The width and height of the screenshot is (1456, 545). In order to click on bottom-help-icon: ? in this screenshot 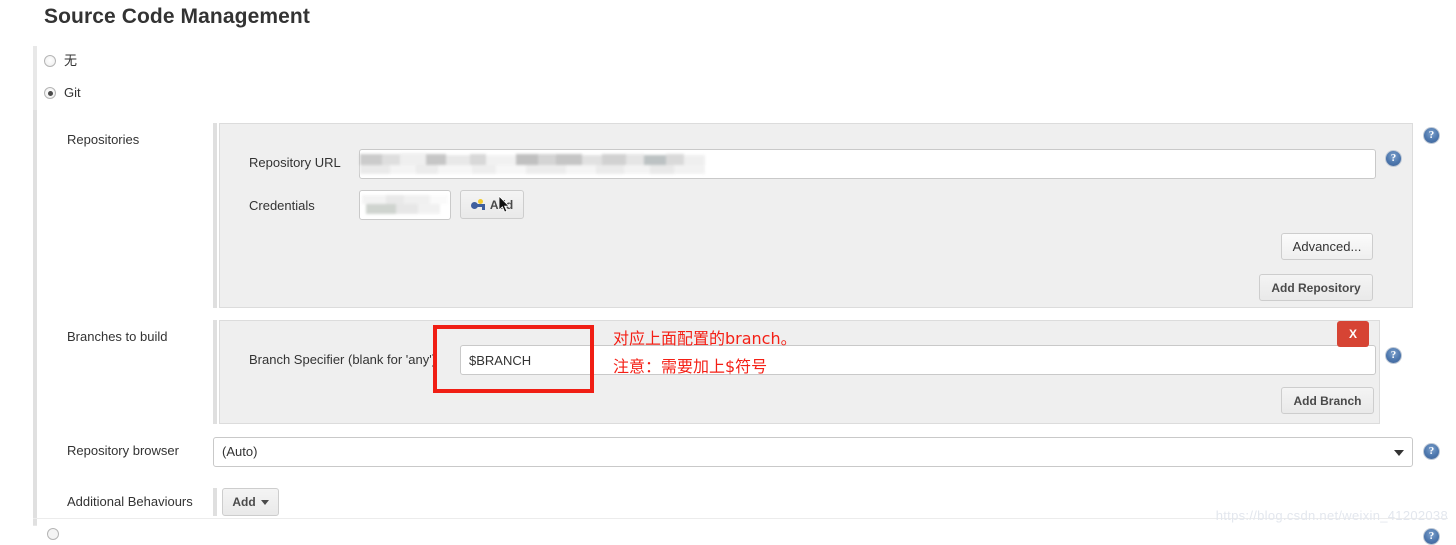, I will do `click(1431, 536)`.